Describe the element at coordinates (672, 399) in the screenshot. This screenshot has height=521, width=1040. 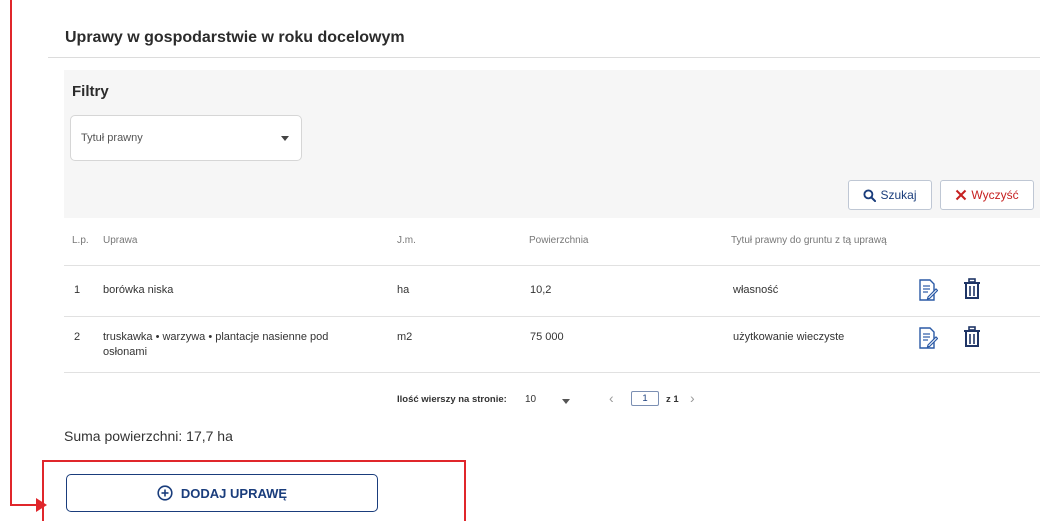
I see `page-count-text: z 1` at that location.